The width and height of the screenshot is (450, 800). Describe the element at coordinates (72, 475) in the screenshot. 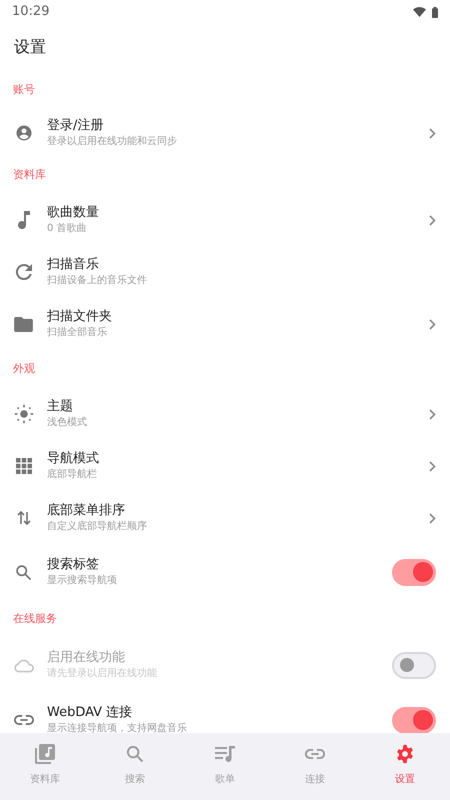

I see `row-subtitle: 底部导航栏` at that location.